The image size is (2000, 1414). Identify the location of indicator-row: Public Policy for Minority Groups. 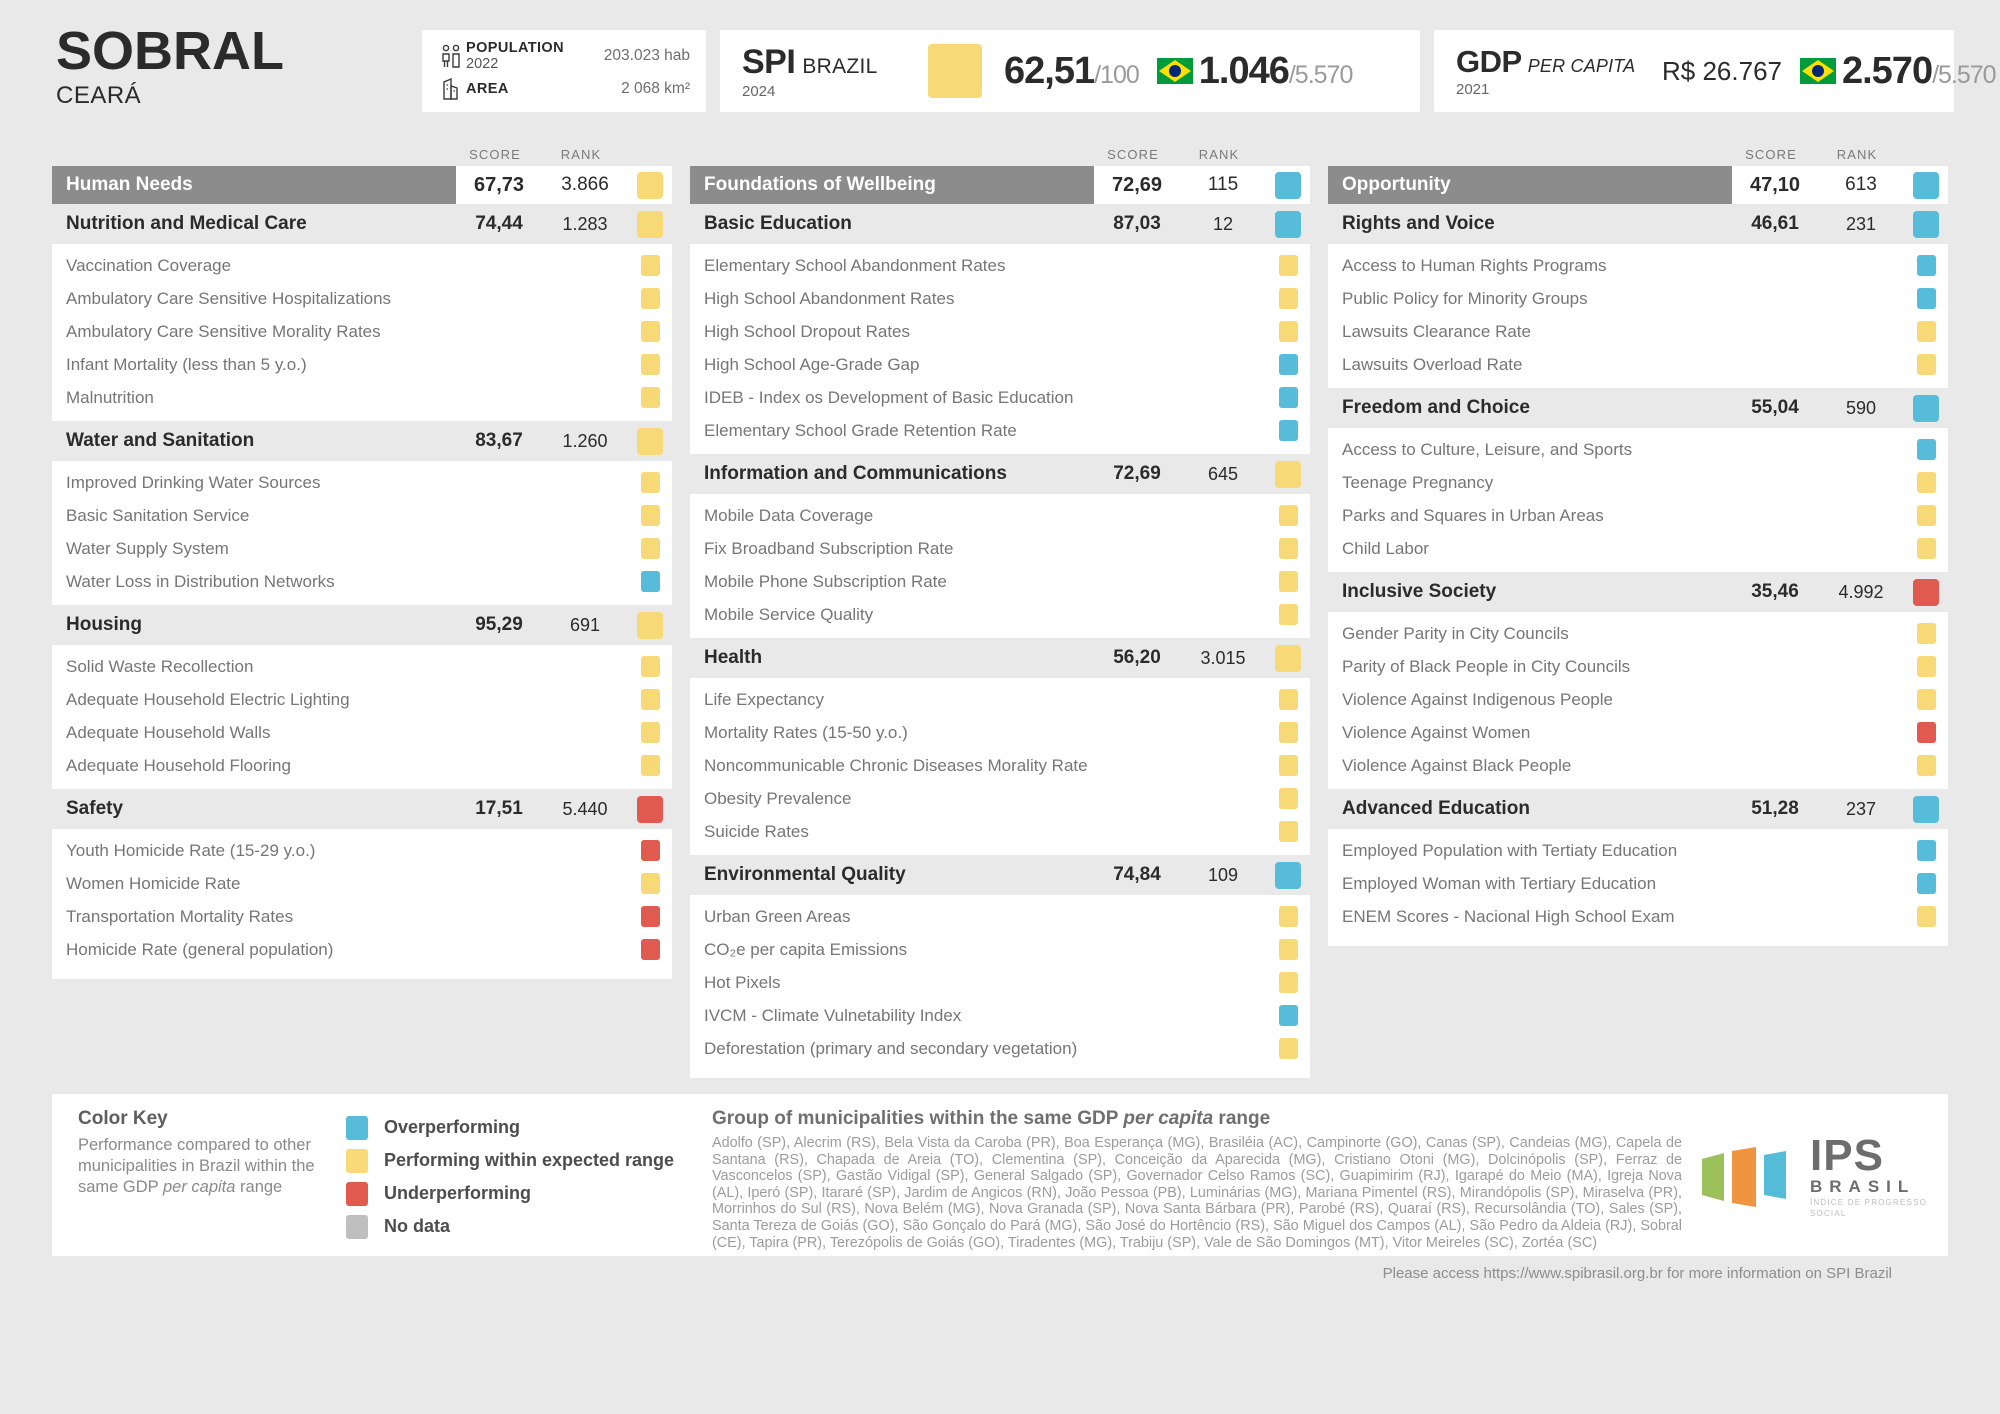
(1638, 298).